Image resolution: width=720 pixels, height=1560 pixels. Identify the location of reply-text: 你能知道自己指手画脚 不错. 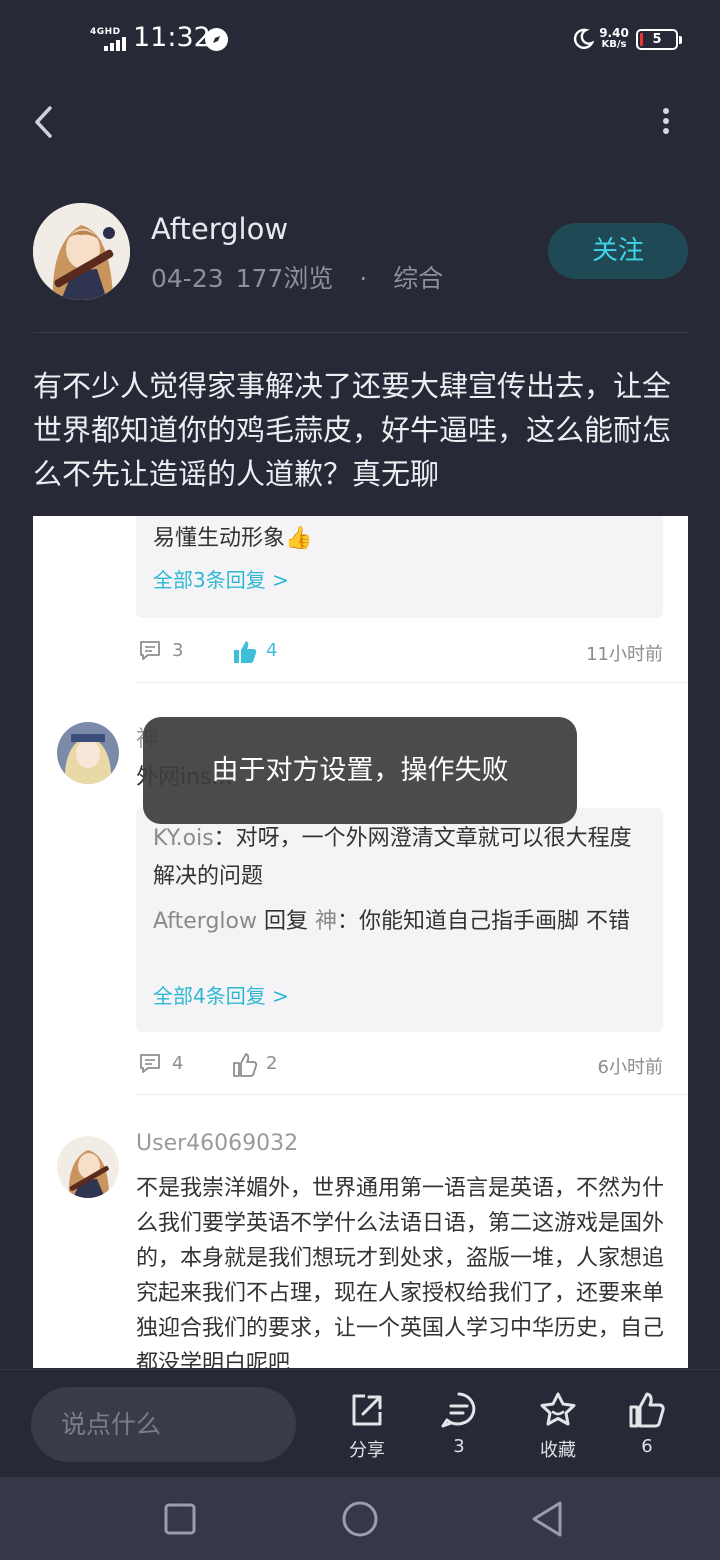
(495, 921).